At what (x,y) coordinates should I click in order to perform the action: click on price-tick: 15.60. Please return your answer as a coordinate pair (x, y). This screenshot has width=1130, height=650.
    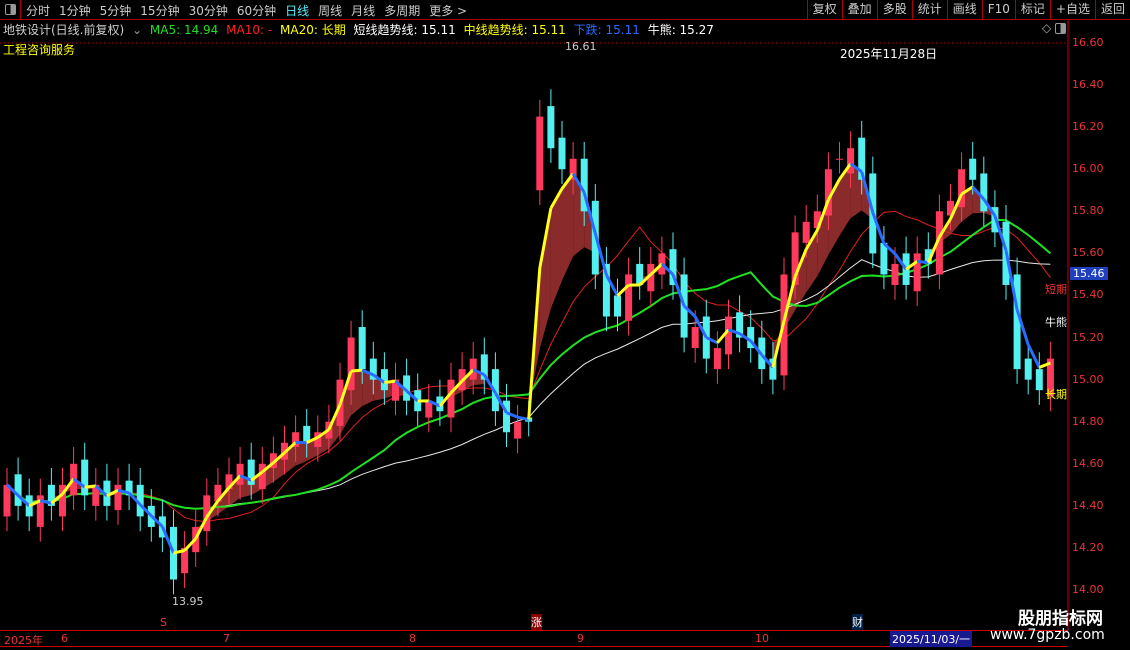
    Looking at the image, I should click on (1088, 253).